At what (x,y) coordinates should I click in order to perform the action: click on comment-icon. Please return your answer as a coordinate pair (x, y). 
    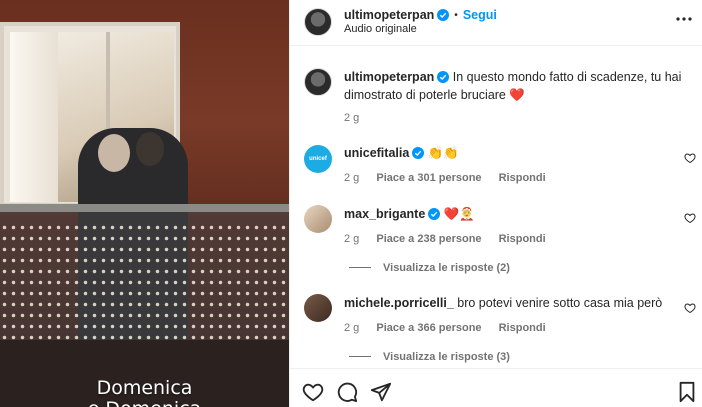
    Looking at the image, I should click on (347, 392).